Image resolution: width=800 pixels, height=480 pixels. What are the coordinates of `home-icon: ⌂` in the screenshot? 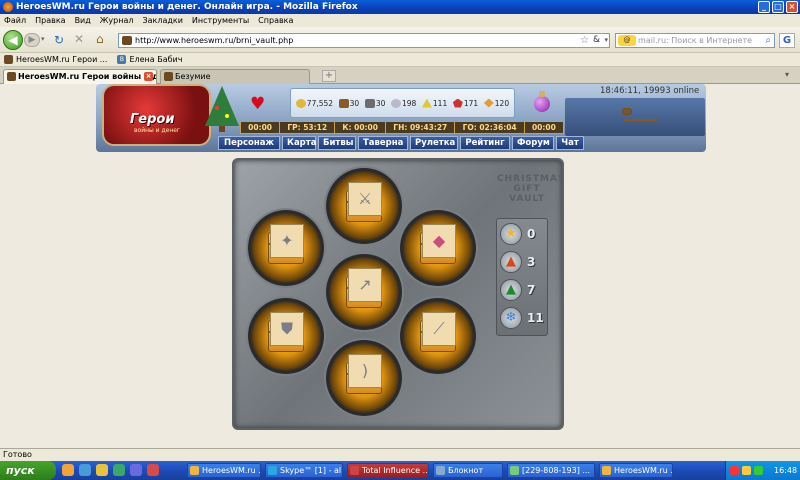 It's located at (100, 39).